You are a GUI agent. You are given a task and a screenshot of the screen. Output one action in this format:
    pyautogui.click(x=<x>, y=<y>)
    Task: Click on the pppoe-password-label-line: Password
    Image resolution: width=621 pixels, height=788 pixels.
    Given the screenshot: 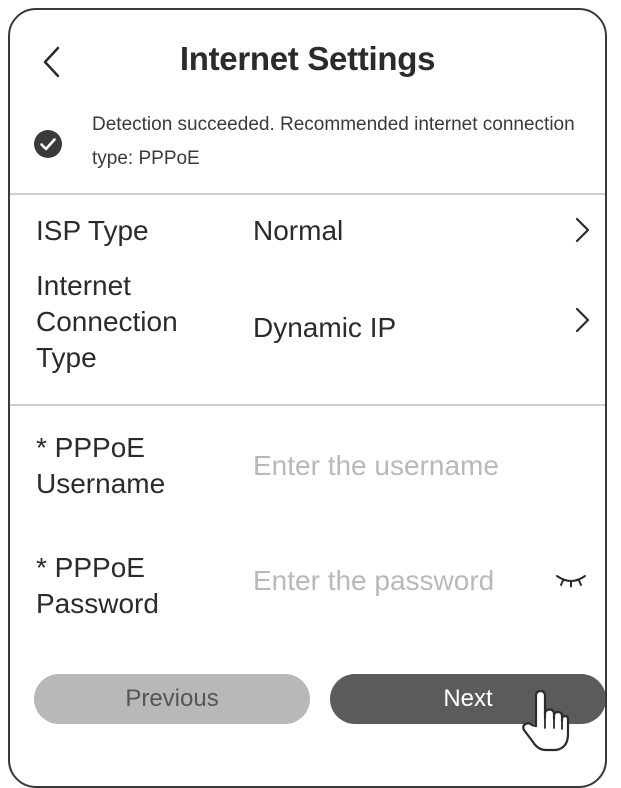 What is the action you would take?
    pyautogui.click(x=97, y=603)
    